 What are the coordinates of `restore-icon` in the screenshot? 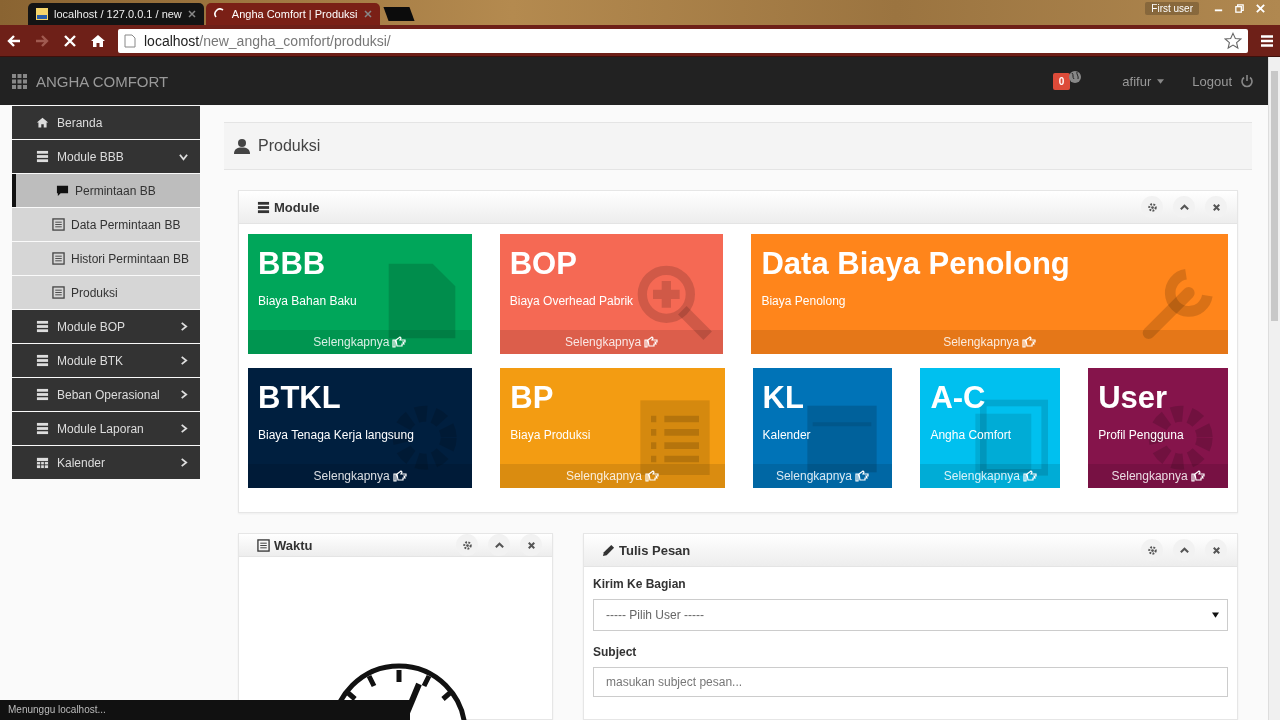 It's located at (1239, 8).